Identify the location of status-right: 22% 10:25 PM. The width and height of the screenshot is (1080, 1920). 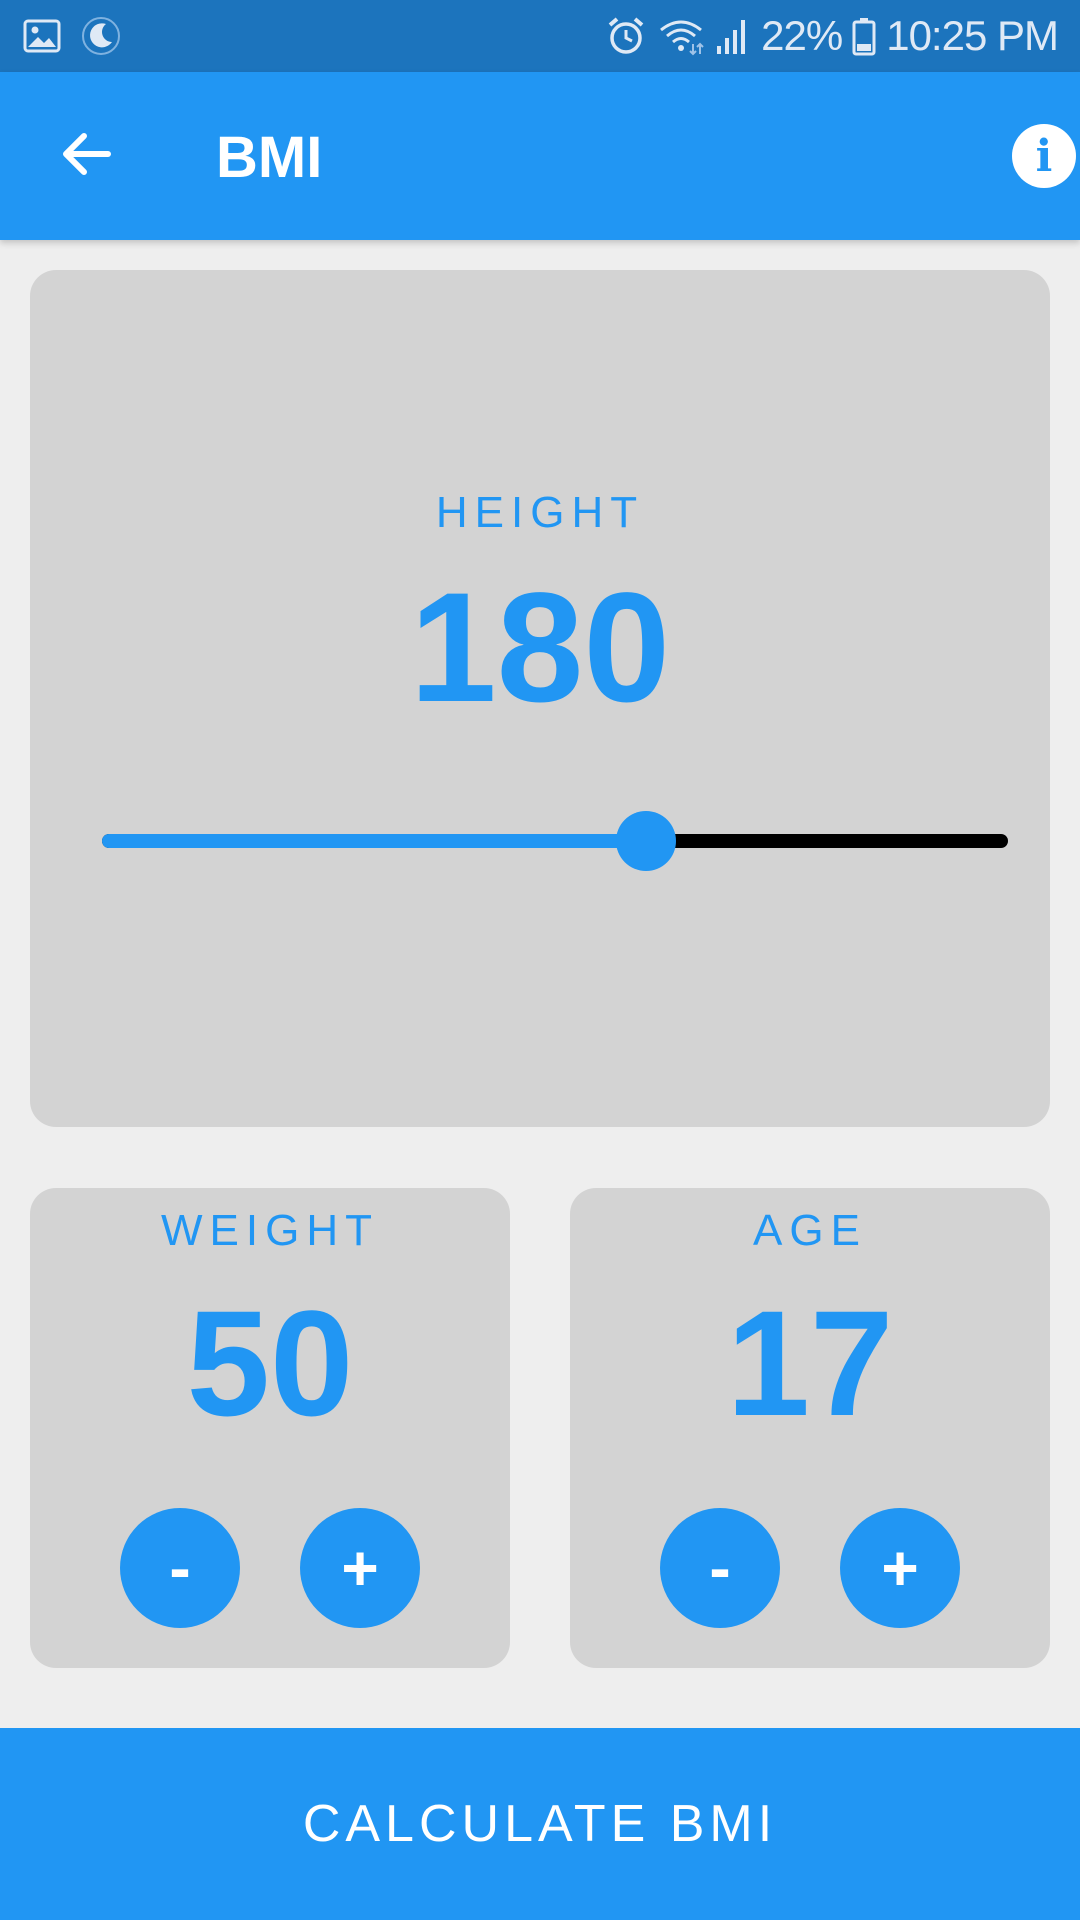
(832, 36).